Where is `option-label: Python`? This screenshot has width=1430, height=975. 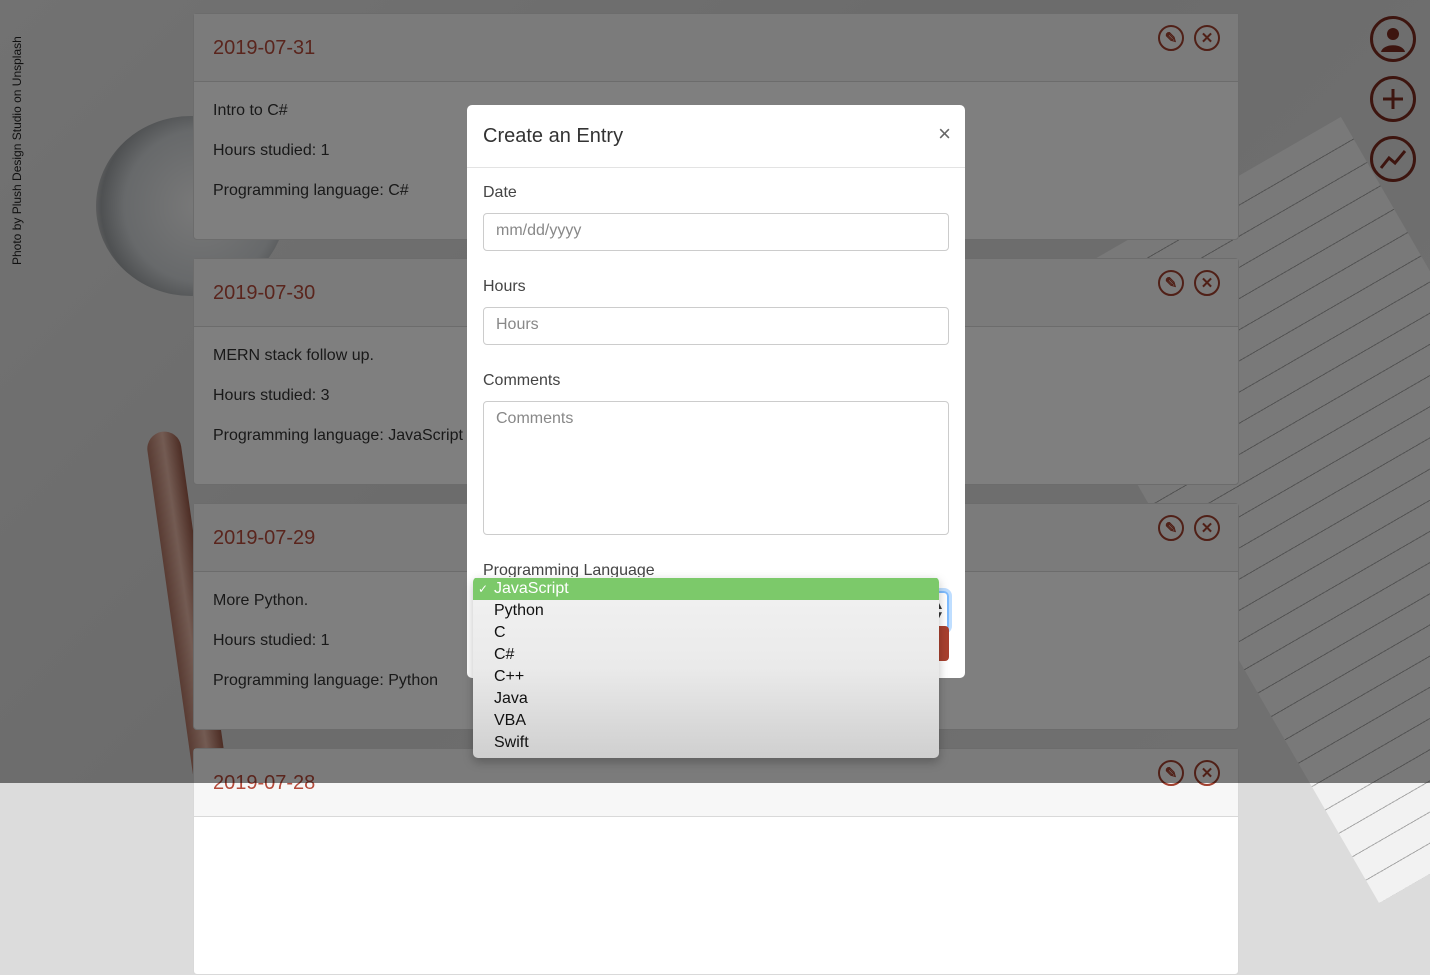
option-label: Python is located at coordinates (519, 610).